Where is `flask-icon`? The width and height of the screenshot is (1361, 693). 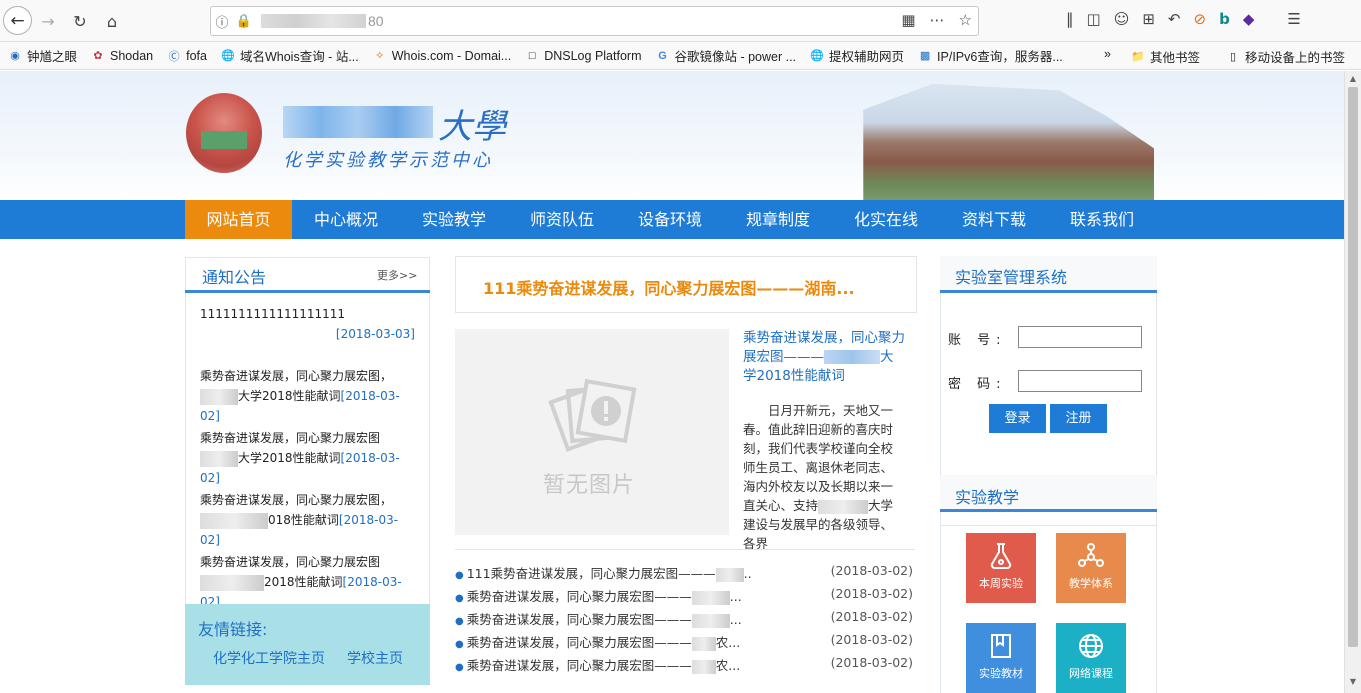
flask-icon is located at coordinates (1001, 556).